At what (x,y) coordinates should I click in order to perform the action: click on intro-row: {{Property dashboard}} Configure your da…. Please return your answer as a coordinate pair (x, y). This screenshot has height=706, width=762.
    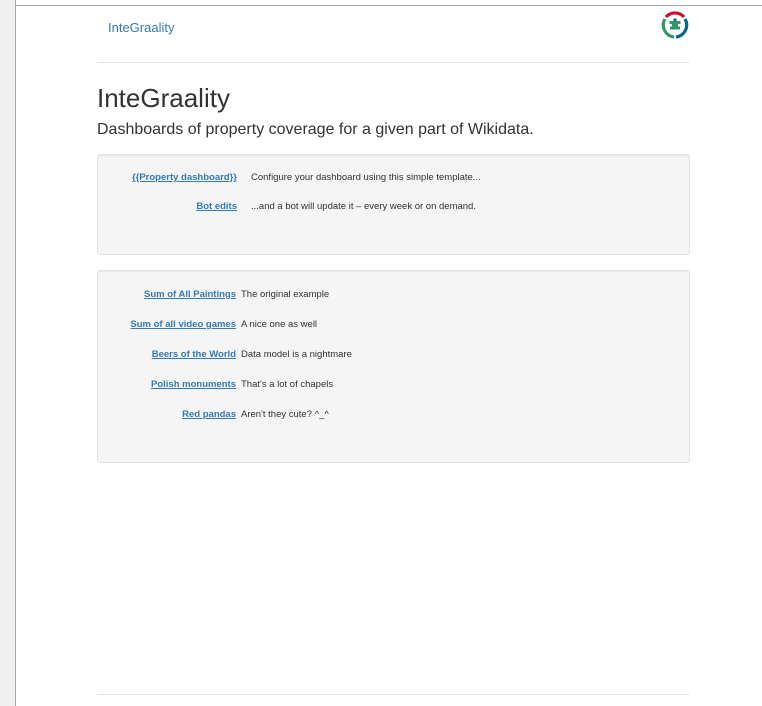
    Looking at the image, I should click on (393, 178).